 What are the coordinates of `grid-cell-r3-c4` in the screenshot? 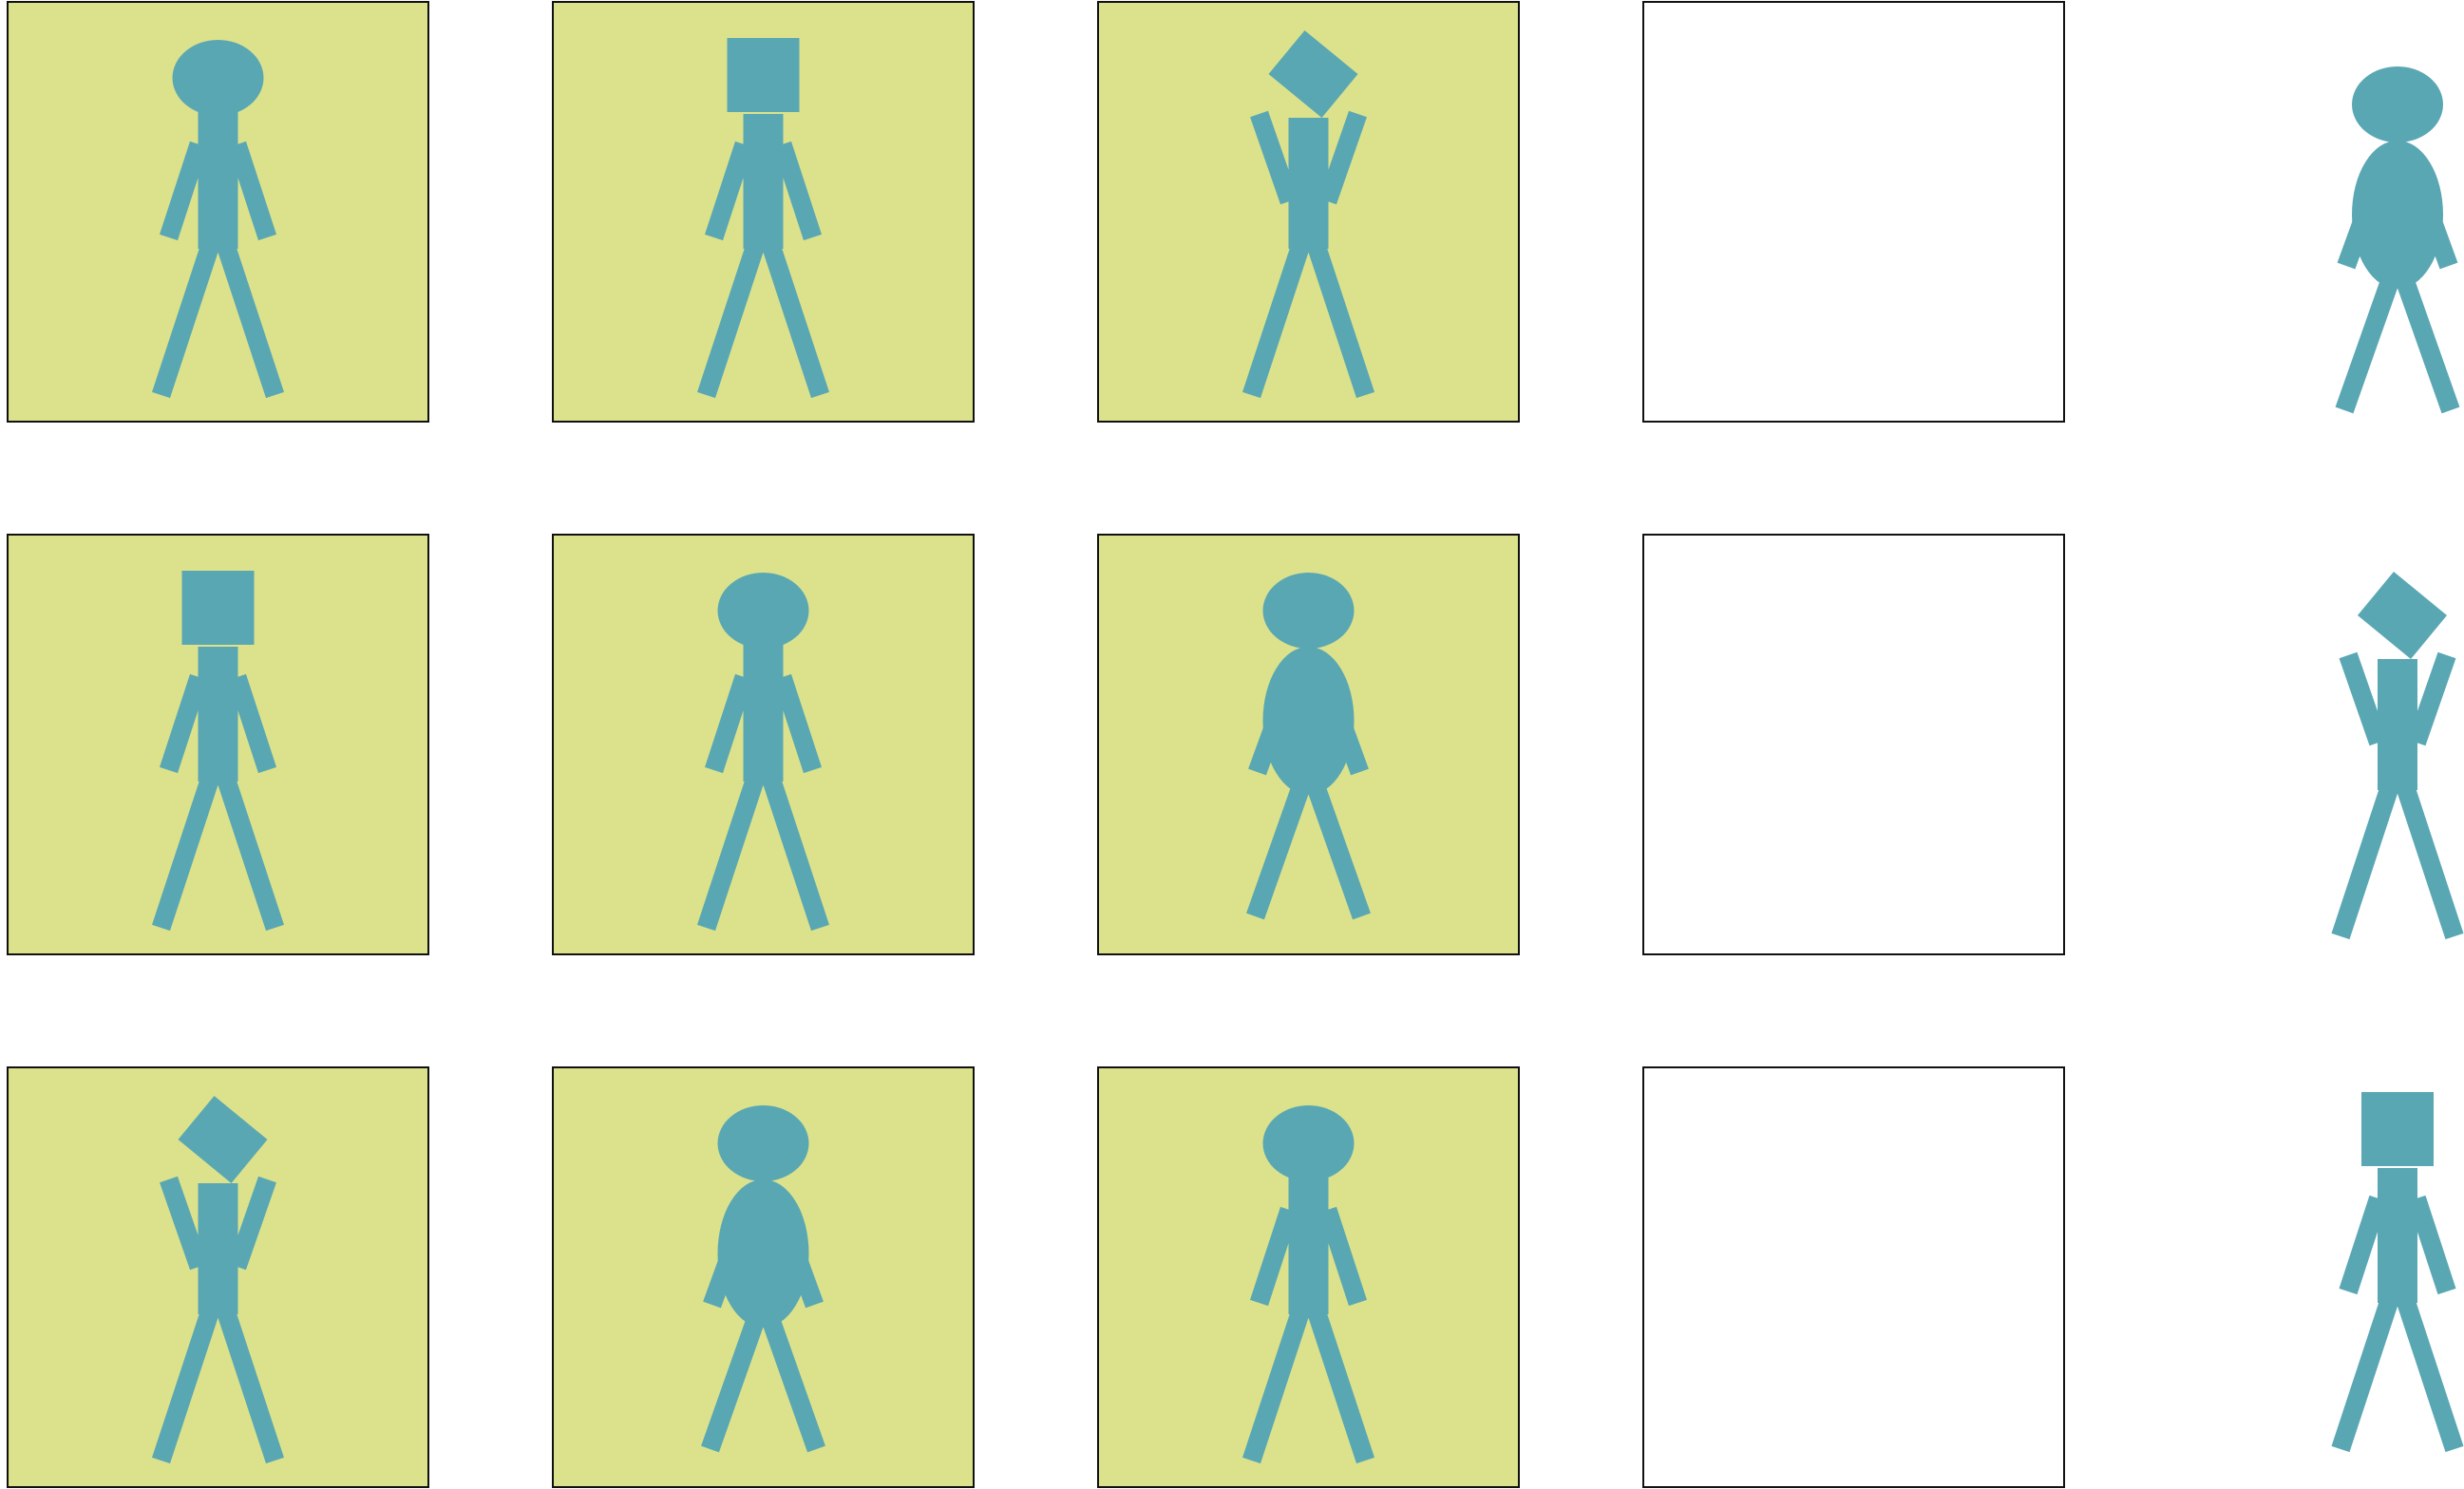 It's located at (1853, 1277).